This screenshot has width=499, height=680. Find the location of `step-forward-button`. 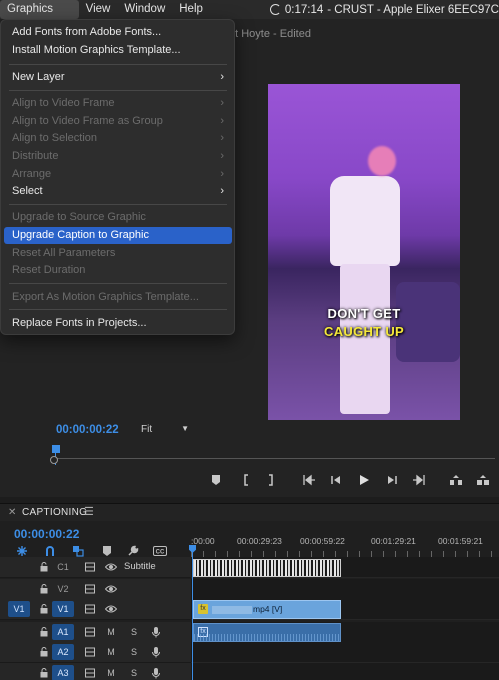

step-forward-button is located at coordinates (392, 481).